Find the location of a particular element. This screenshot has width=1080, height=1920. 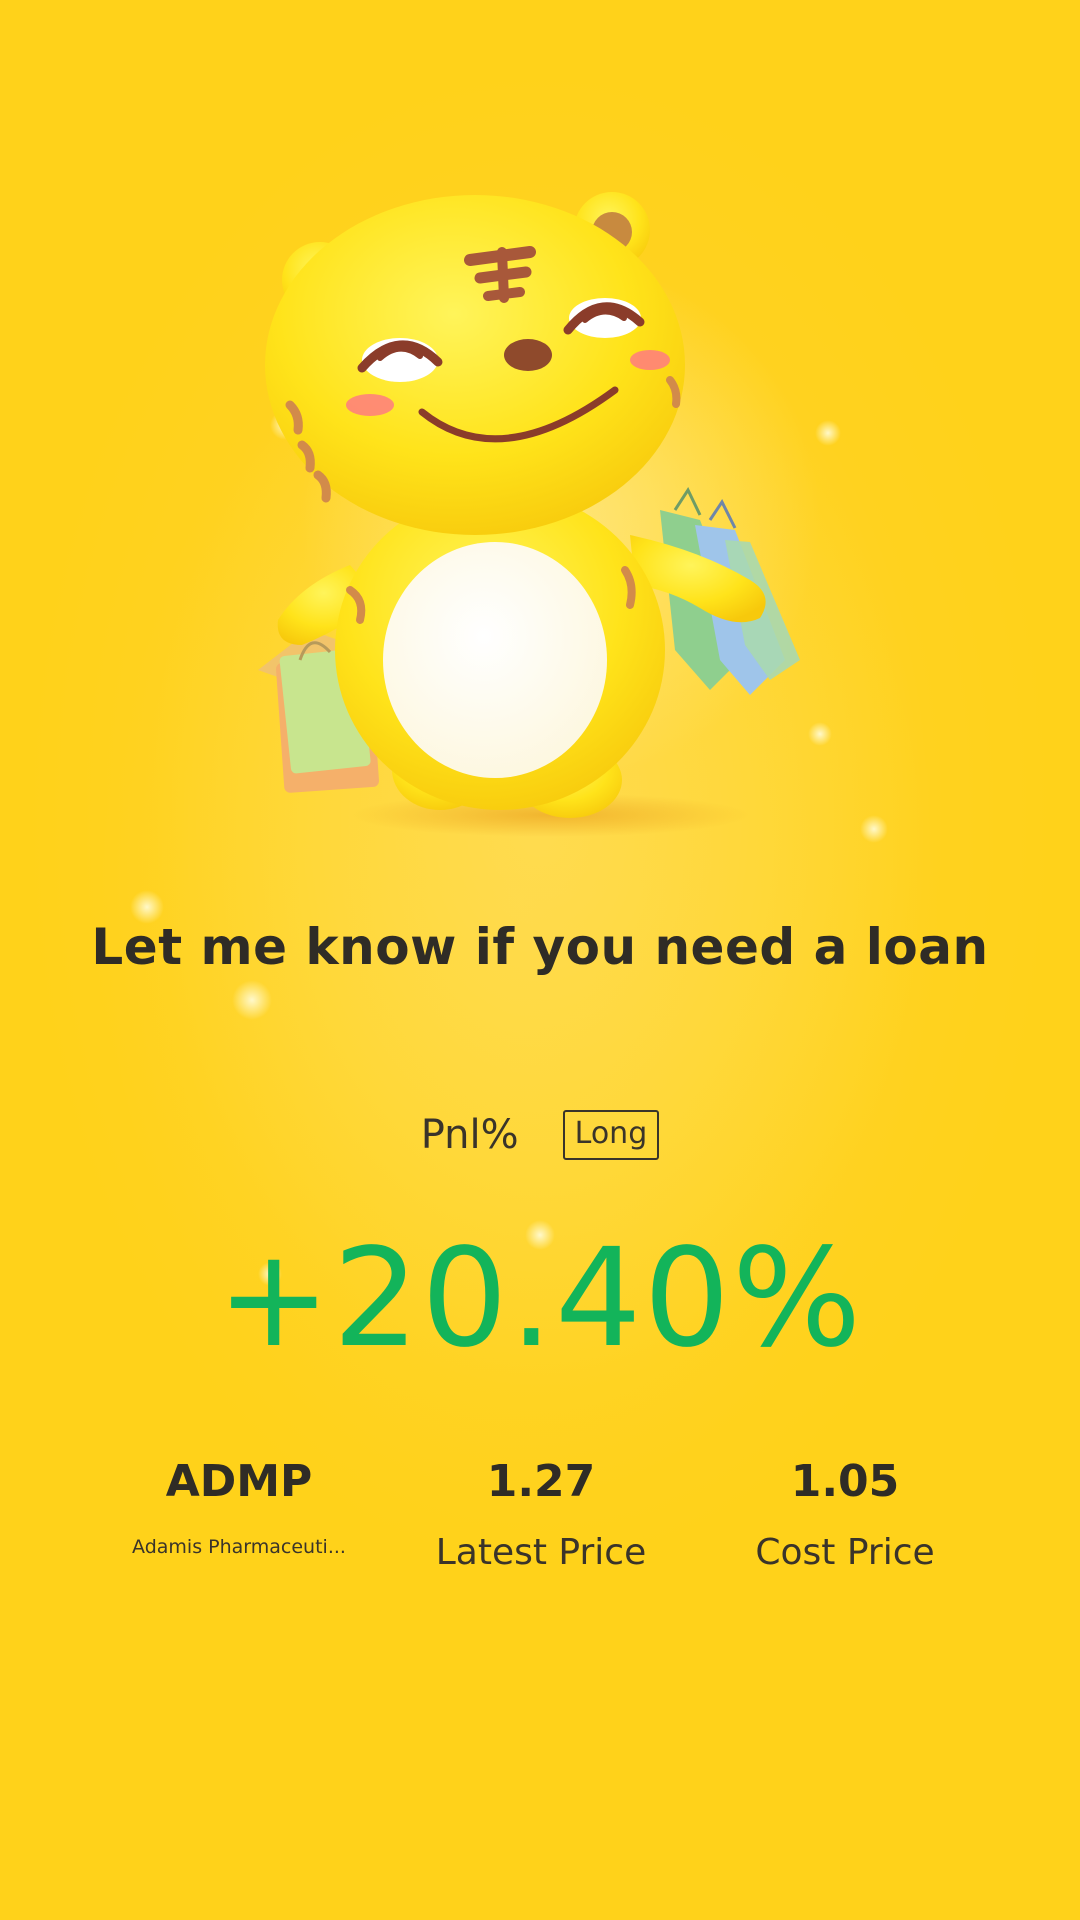

position-direction-badge: Long is located at coordinates (611, 1135).